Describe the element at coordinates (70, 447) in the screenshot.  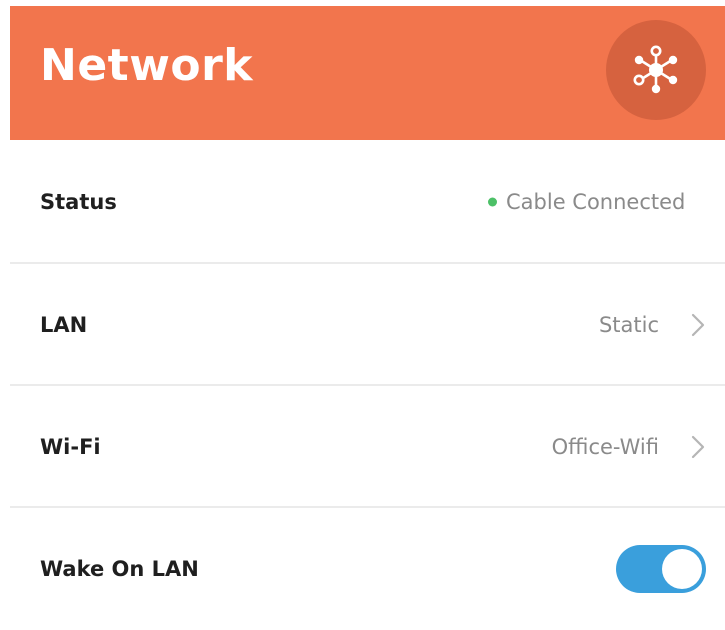
I see `wifi-label: Wi-Fi` at that location.